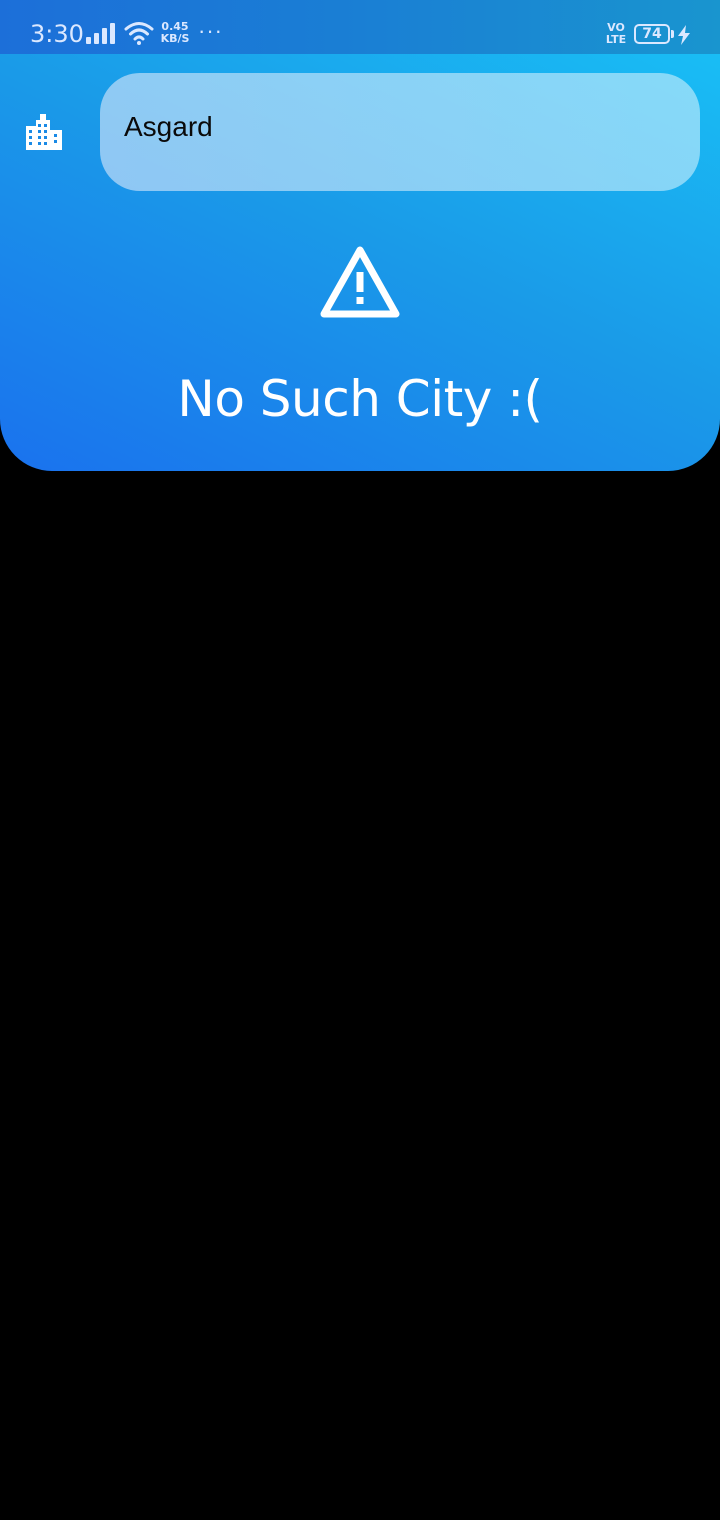 Image resolution: width=720 pixels, height=1520 pixels. What do you see at coordinates (360, 399) in the screenshot?
I see `error-message: No Such City :(` at bounding box center [360, 399].